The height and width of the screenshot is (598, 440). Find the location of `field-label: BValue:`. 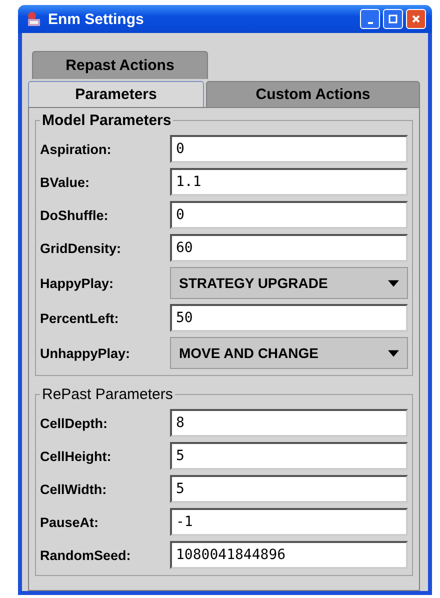

field-label: BValue: is located at coordinates (65, 182).